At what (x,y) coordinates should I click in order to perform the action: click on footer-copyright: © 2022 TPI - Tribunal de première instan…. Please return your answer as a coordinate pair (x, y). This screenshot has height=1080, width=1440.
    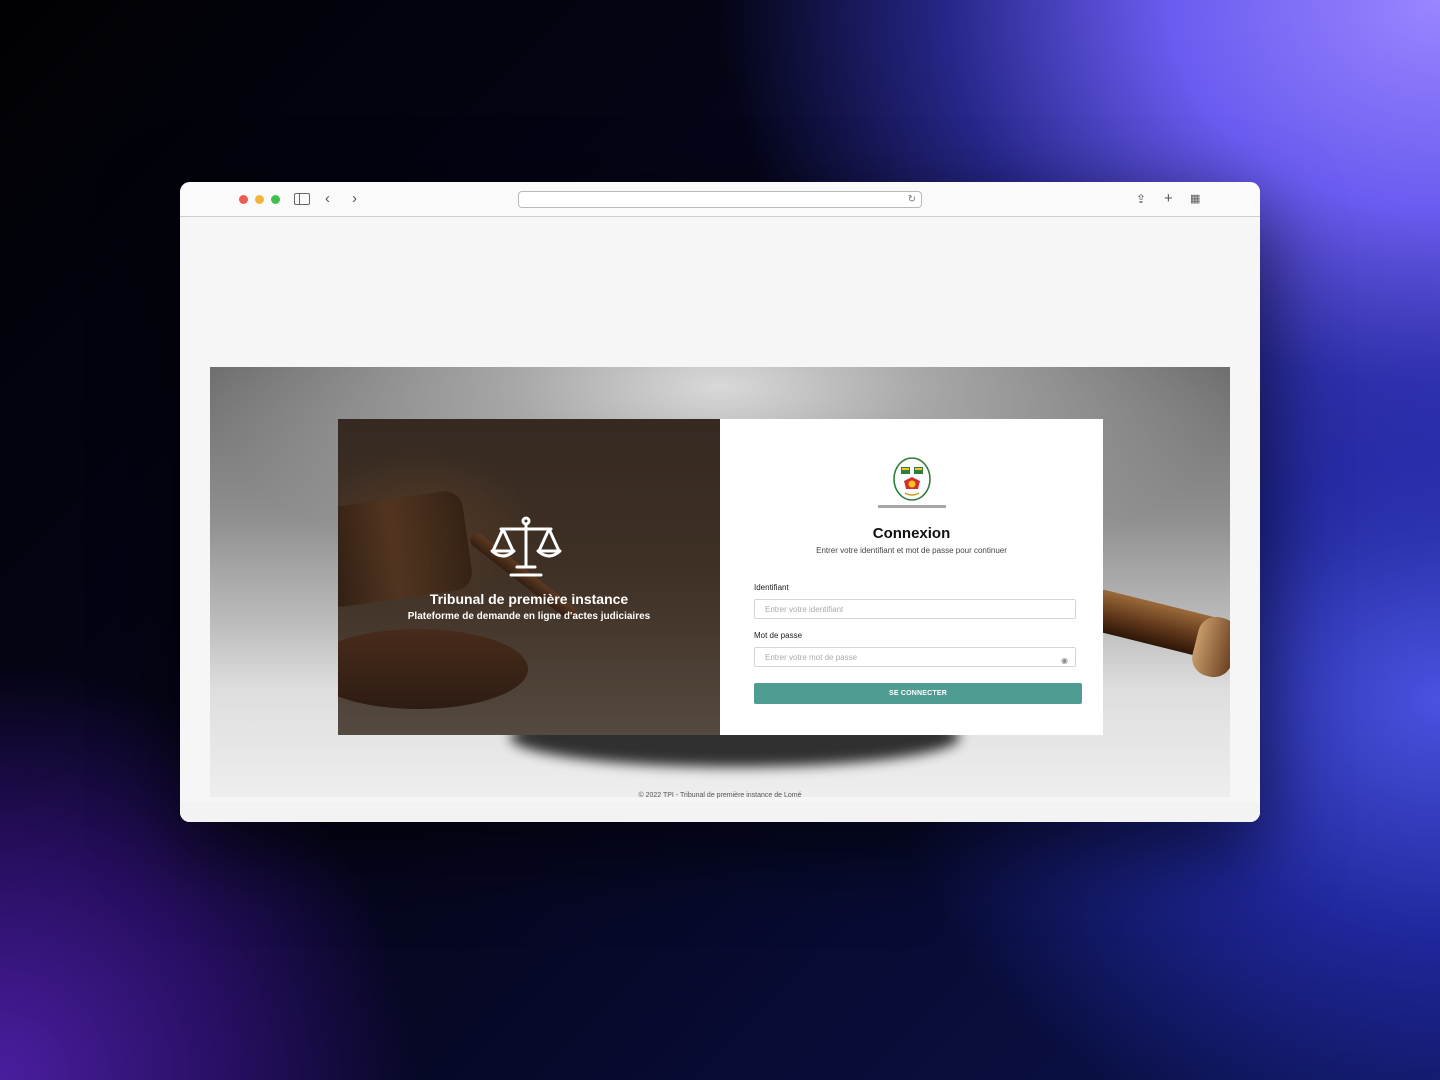
    Looking at the image, I should click on (720, 795).